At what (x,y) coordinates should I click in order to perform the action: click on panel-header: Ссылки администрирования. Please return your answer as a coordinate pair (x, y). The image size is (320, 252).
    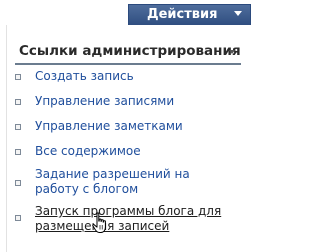
    Looking at the image, I should click on (128, 52).